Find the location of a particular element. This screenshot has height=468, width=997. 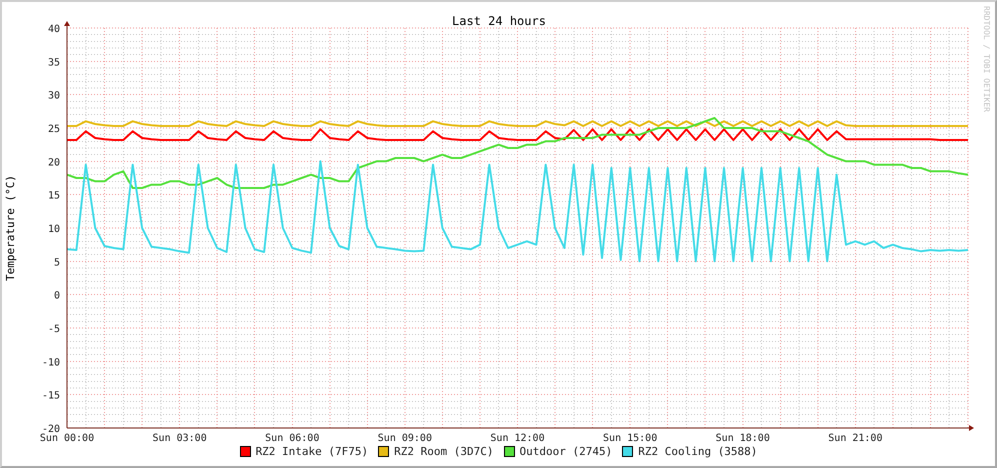

x-tick-label: Sun 09:00 is located at coordinates (405, 437).